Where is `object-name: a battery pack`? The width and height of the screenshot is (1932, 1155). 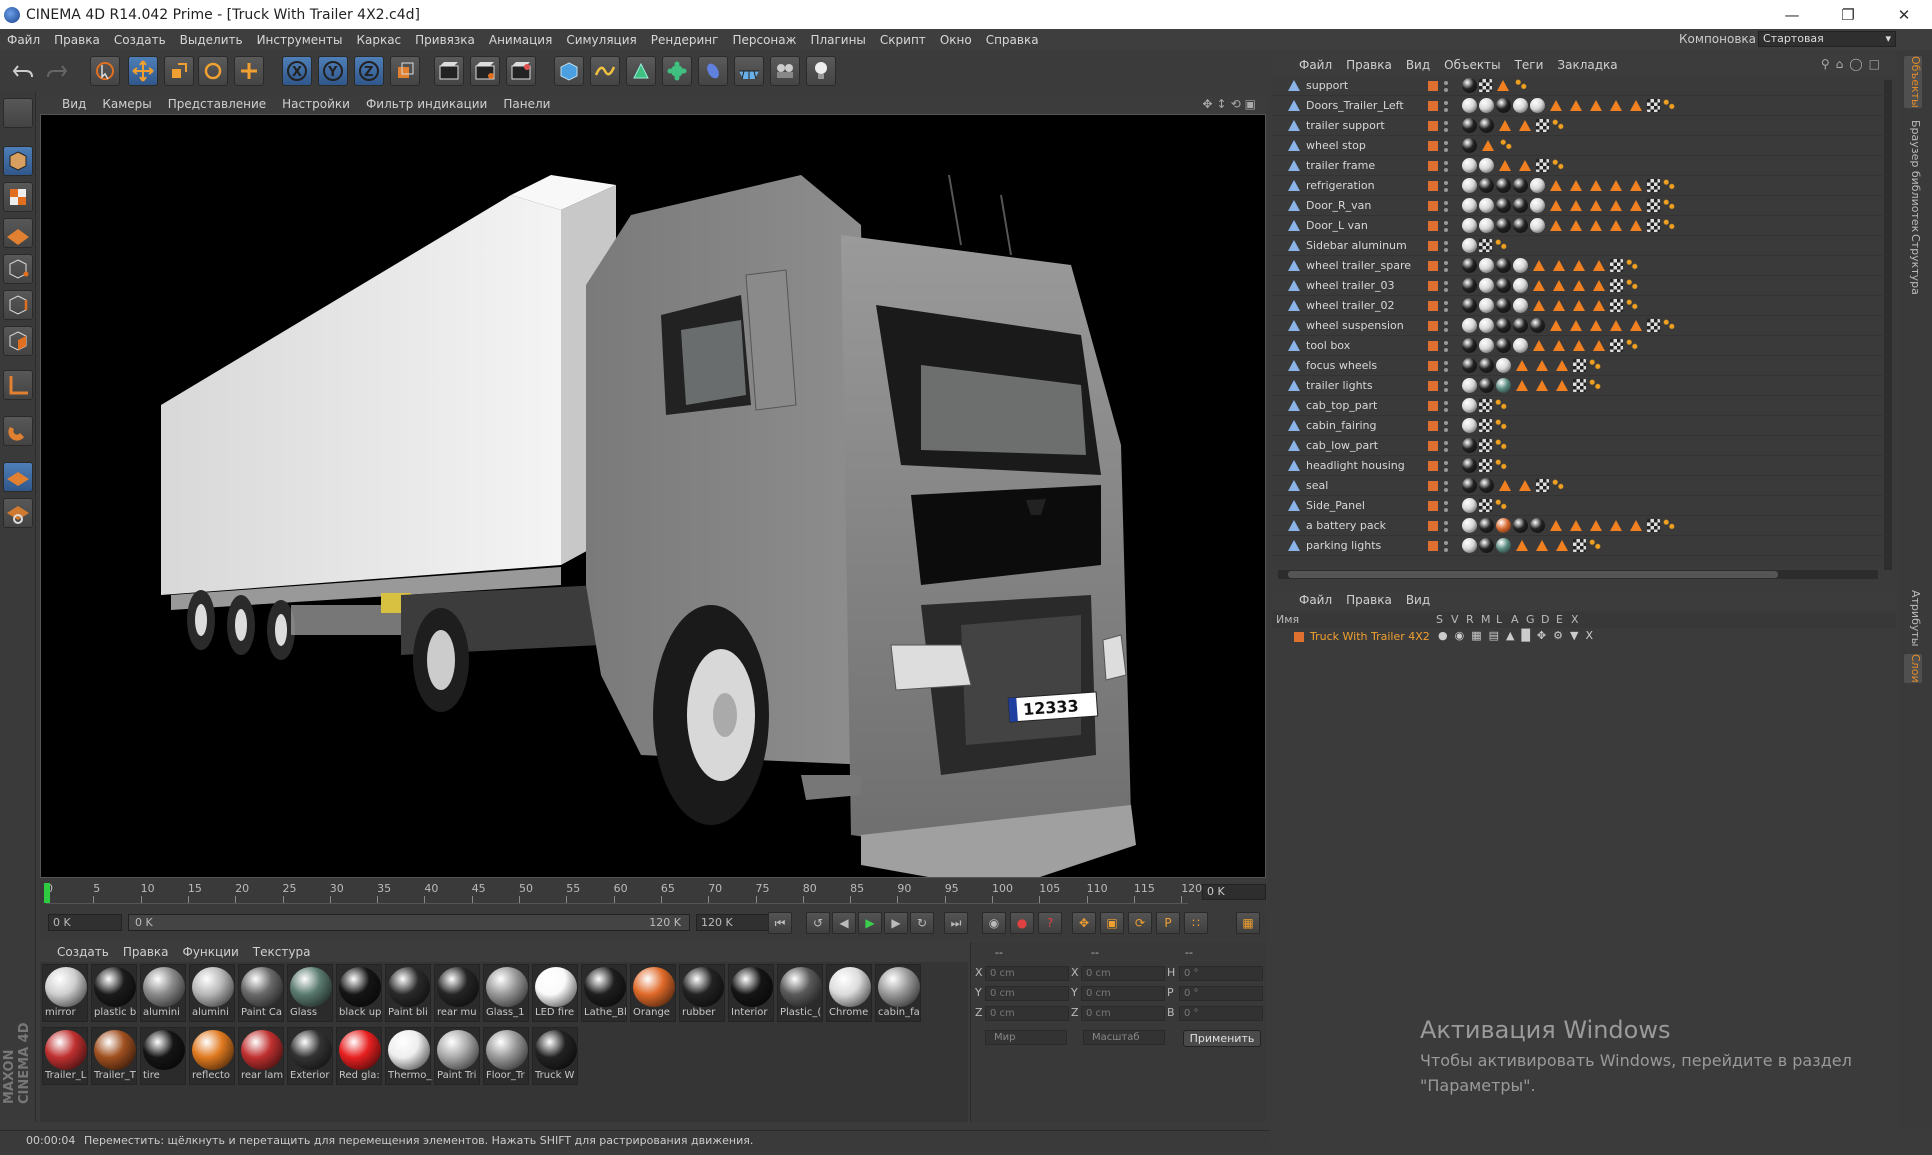 object-name: a battery pack is located at coordinates (1346, 525).